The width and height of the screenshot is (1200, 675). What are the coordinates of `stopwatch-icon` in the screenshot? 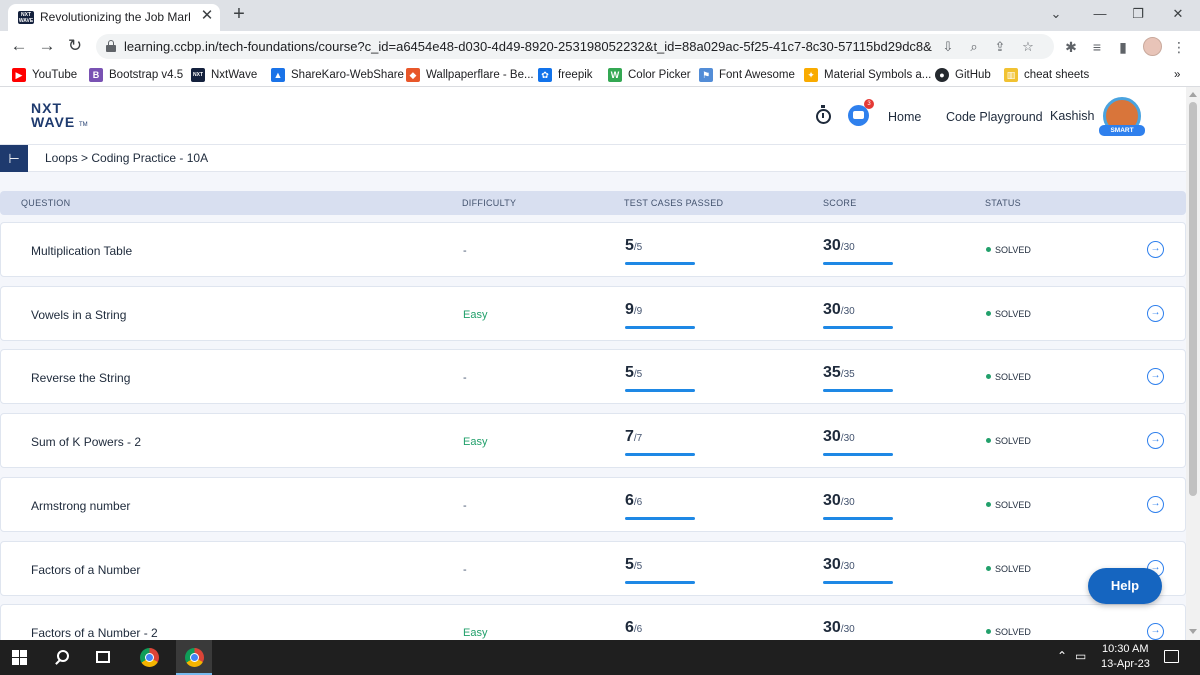 It's located at (823, 114).